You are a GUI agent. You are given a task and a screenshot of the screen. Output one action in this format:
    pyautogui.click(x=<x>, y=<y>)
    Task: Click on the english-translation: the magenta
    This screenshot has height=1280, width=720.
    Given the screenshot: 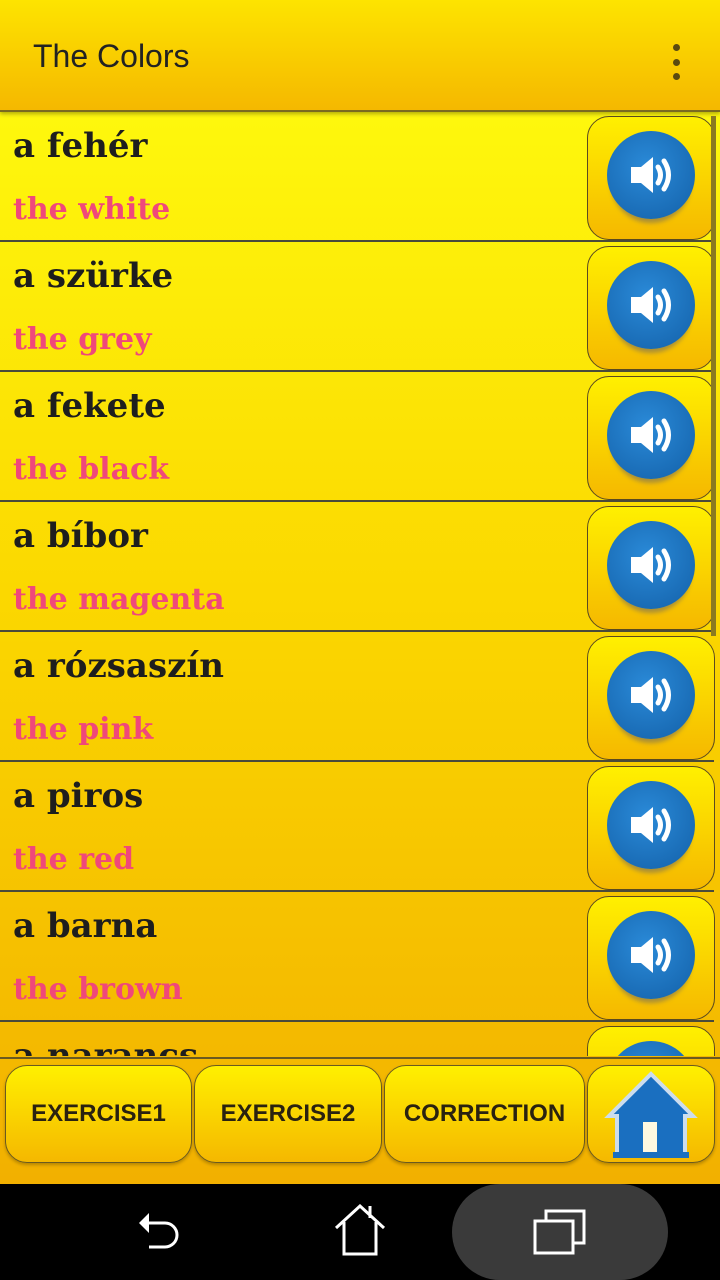 What is the action you would take?
    pyautogui.click(x=119, y=599)
    